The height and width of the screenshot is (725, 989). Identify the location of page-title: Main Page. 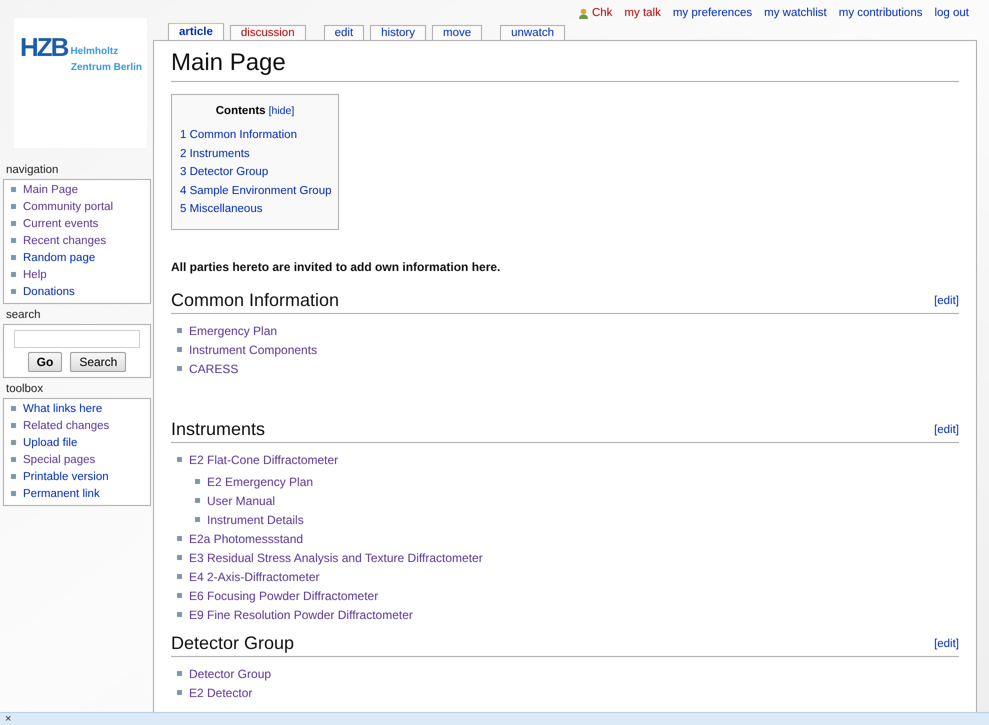
(565, 64).